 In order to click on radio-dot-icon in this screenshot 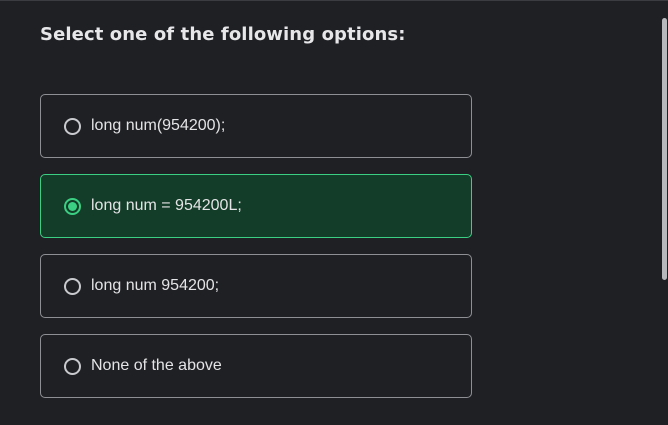, I will do `click(72, 206)`.